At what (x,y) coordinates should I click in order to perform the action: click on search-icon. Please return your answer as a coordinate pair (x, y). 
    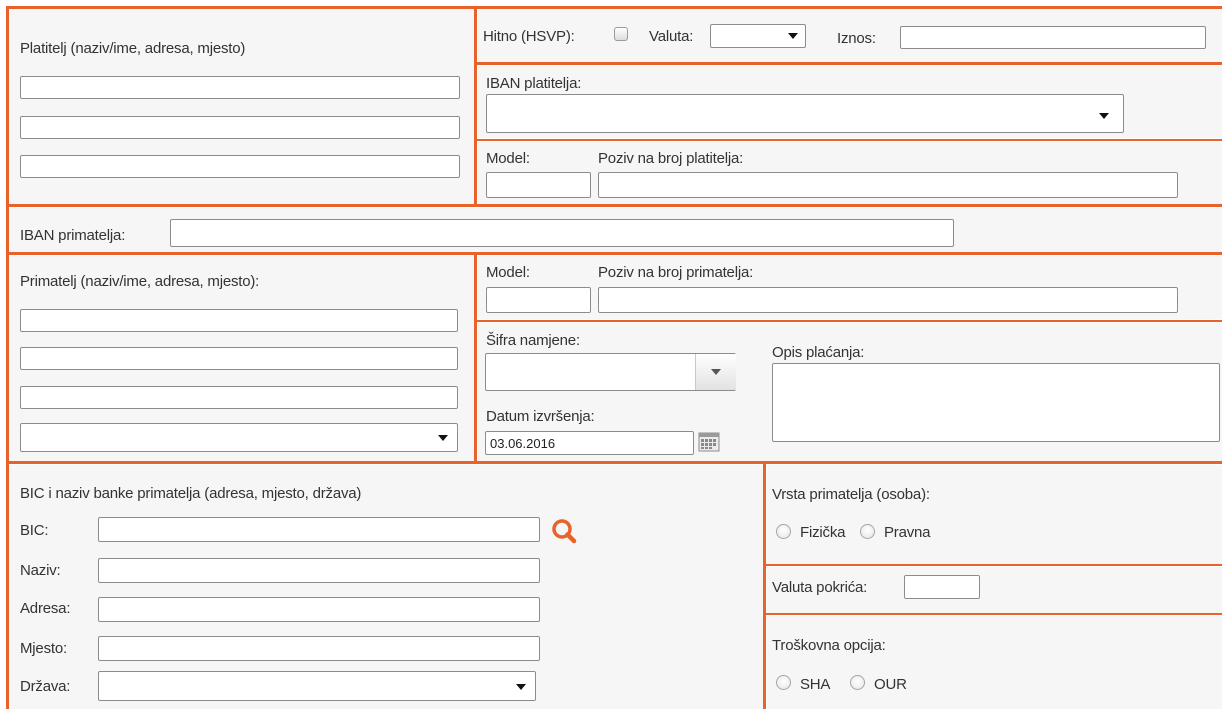
    Looking at the image, I should click on (563, 533).